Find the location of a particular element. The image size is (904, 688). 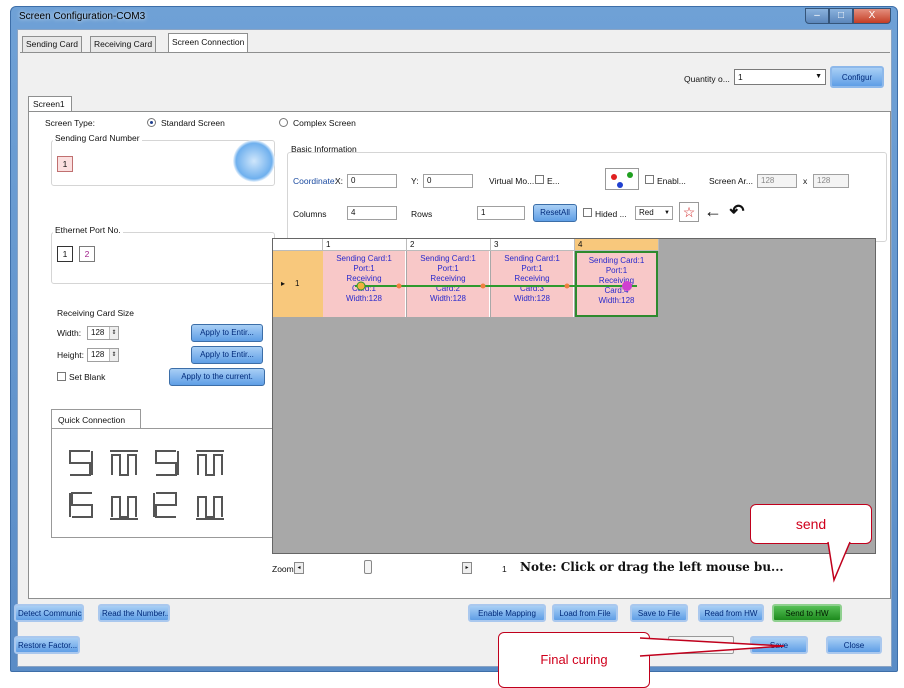

tab-screen-connection: Screen Connection is located at coordinates (208, 43).